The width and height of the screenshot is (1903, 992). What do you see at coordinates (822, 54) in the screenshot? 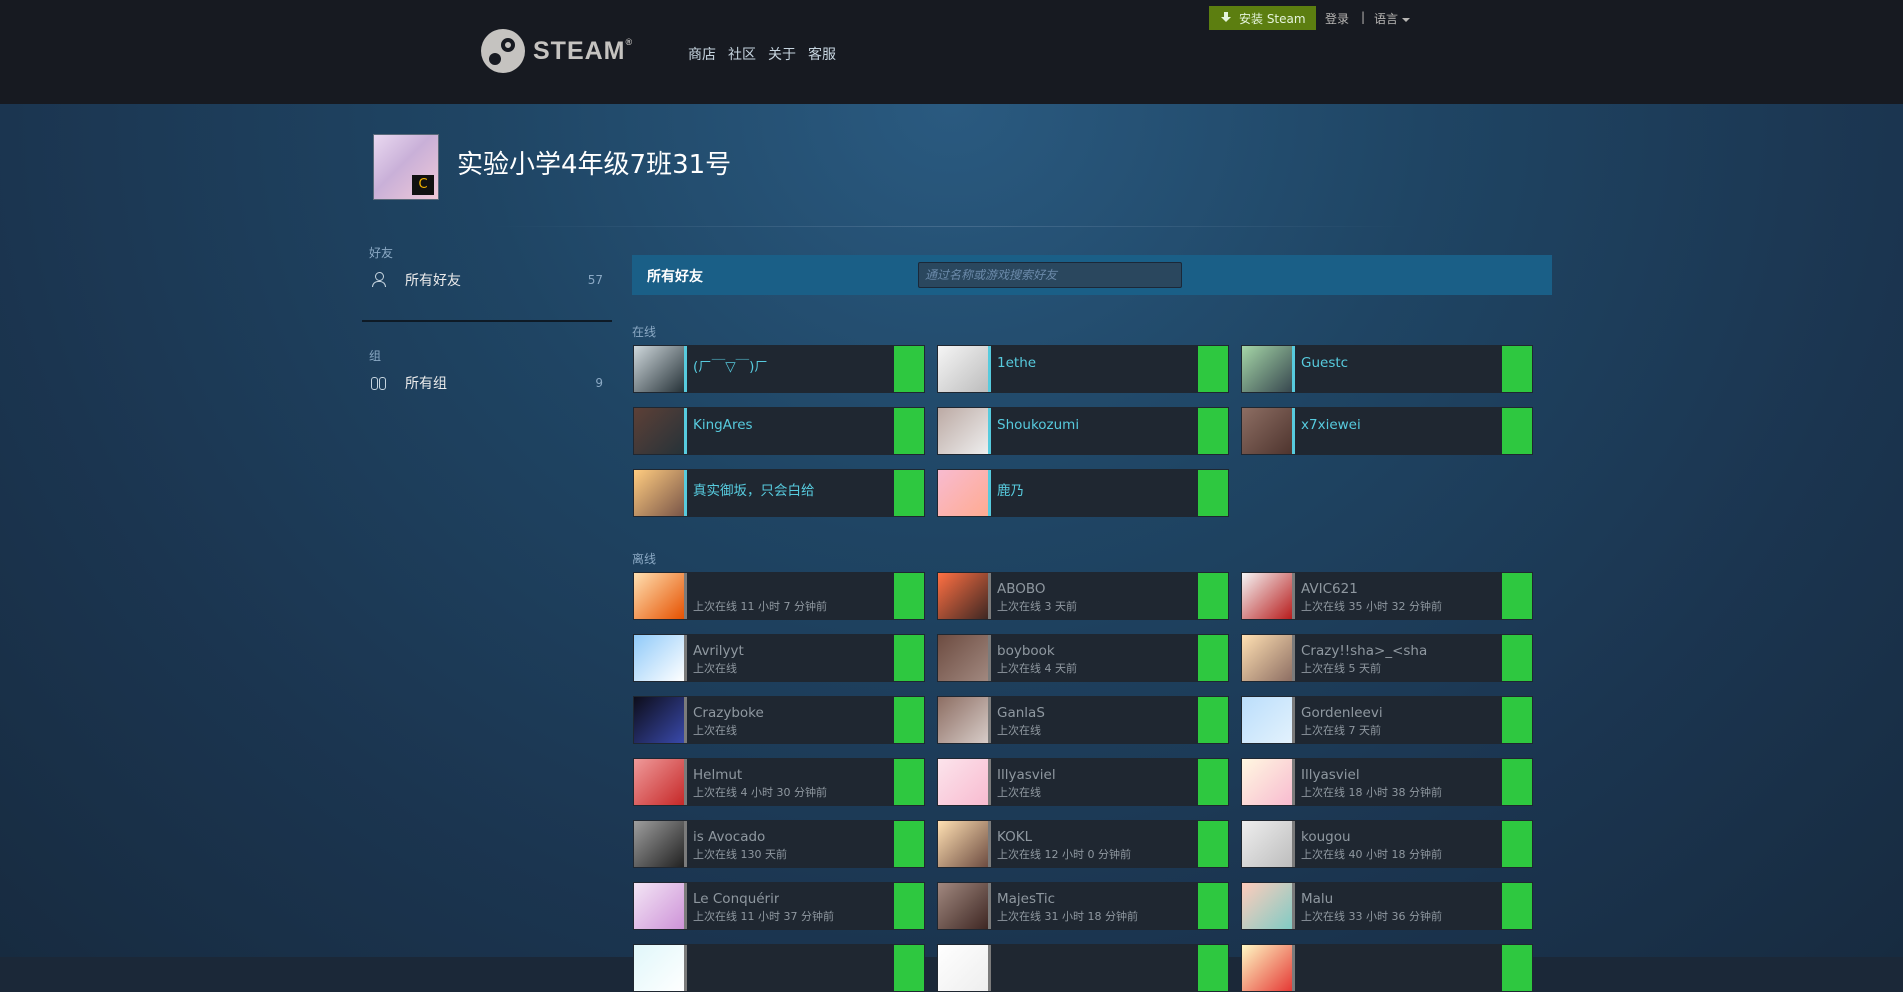
I see `nav-support: 客服` at bounding box center [822, 54].